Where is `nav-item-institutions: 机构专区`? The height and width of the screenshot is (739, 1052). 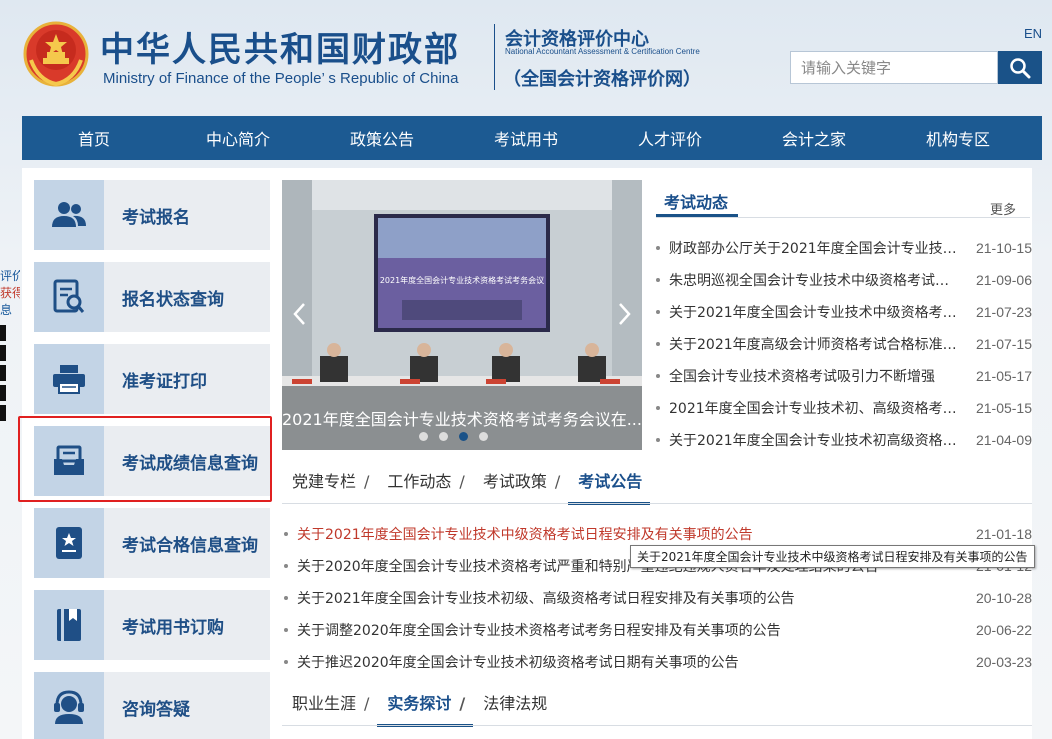
nav-item-institutions: 机构专区 is located at coordinates (958, 138).